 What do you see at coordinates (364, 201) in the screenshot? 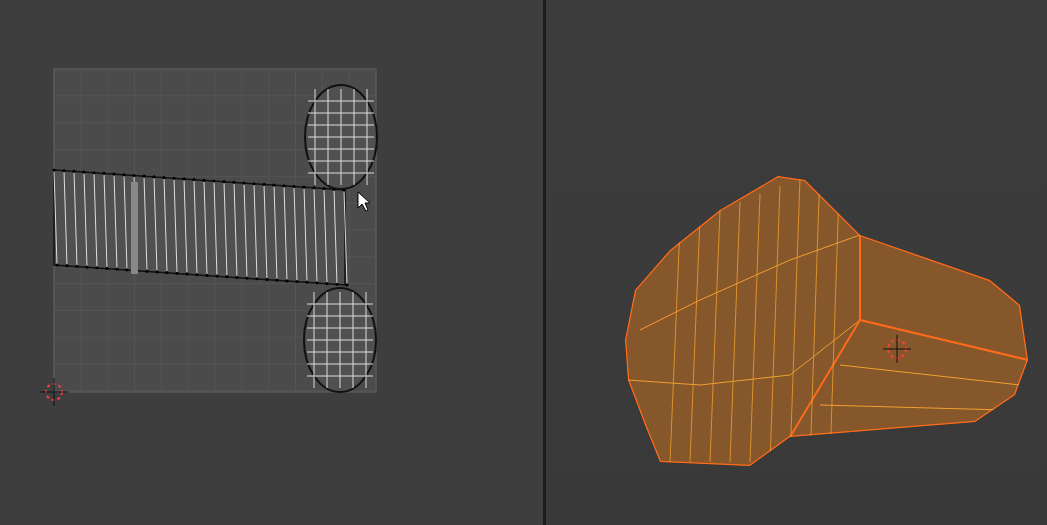
I see `pointer-icon` at bounding box center [364, 201].